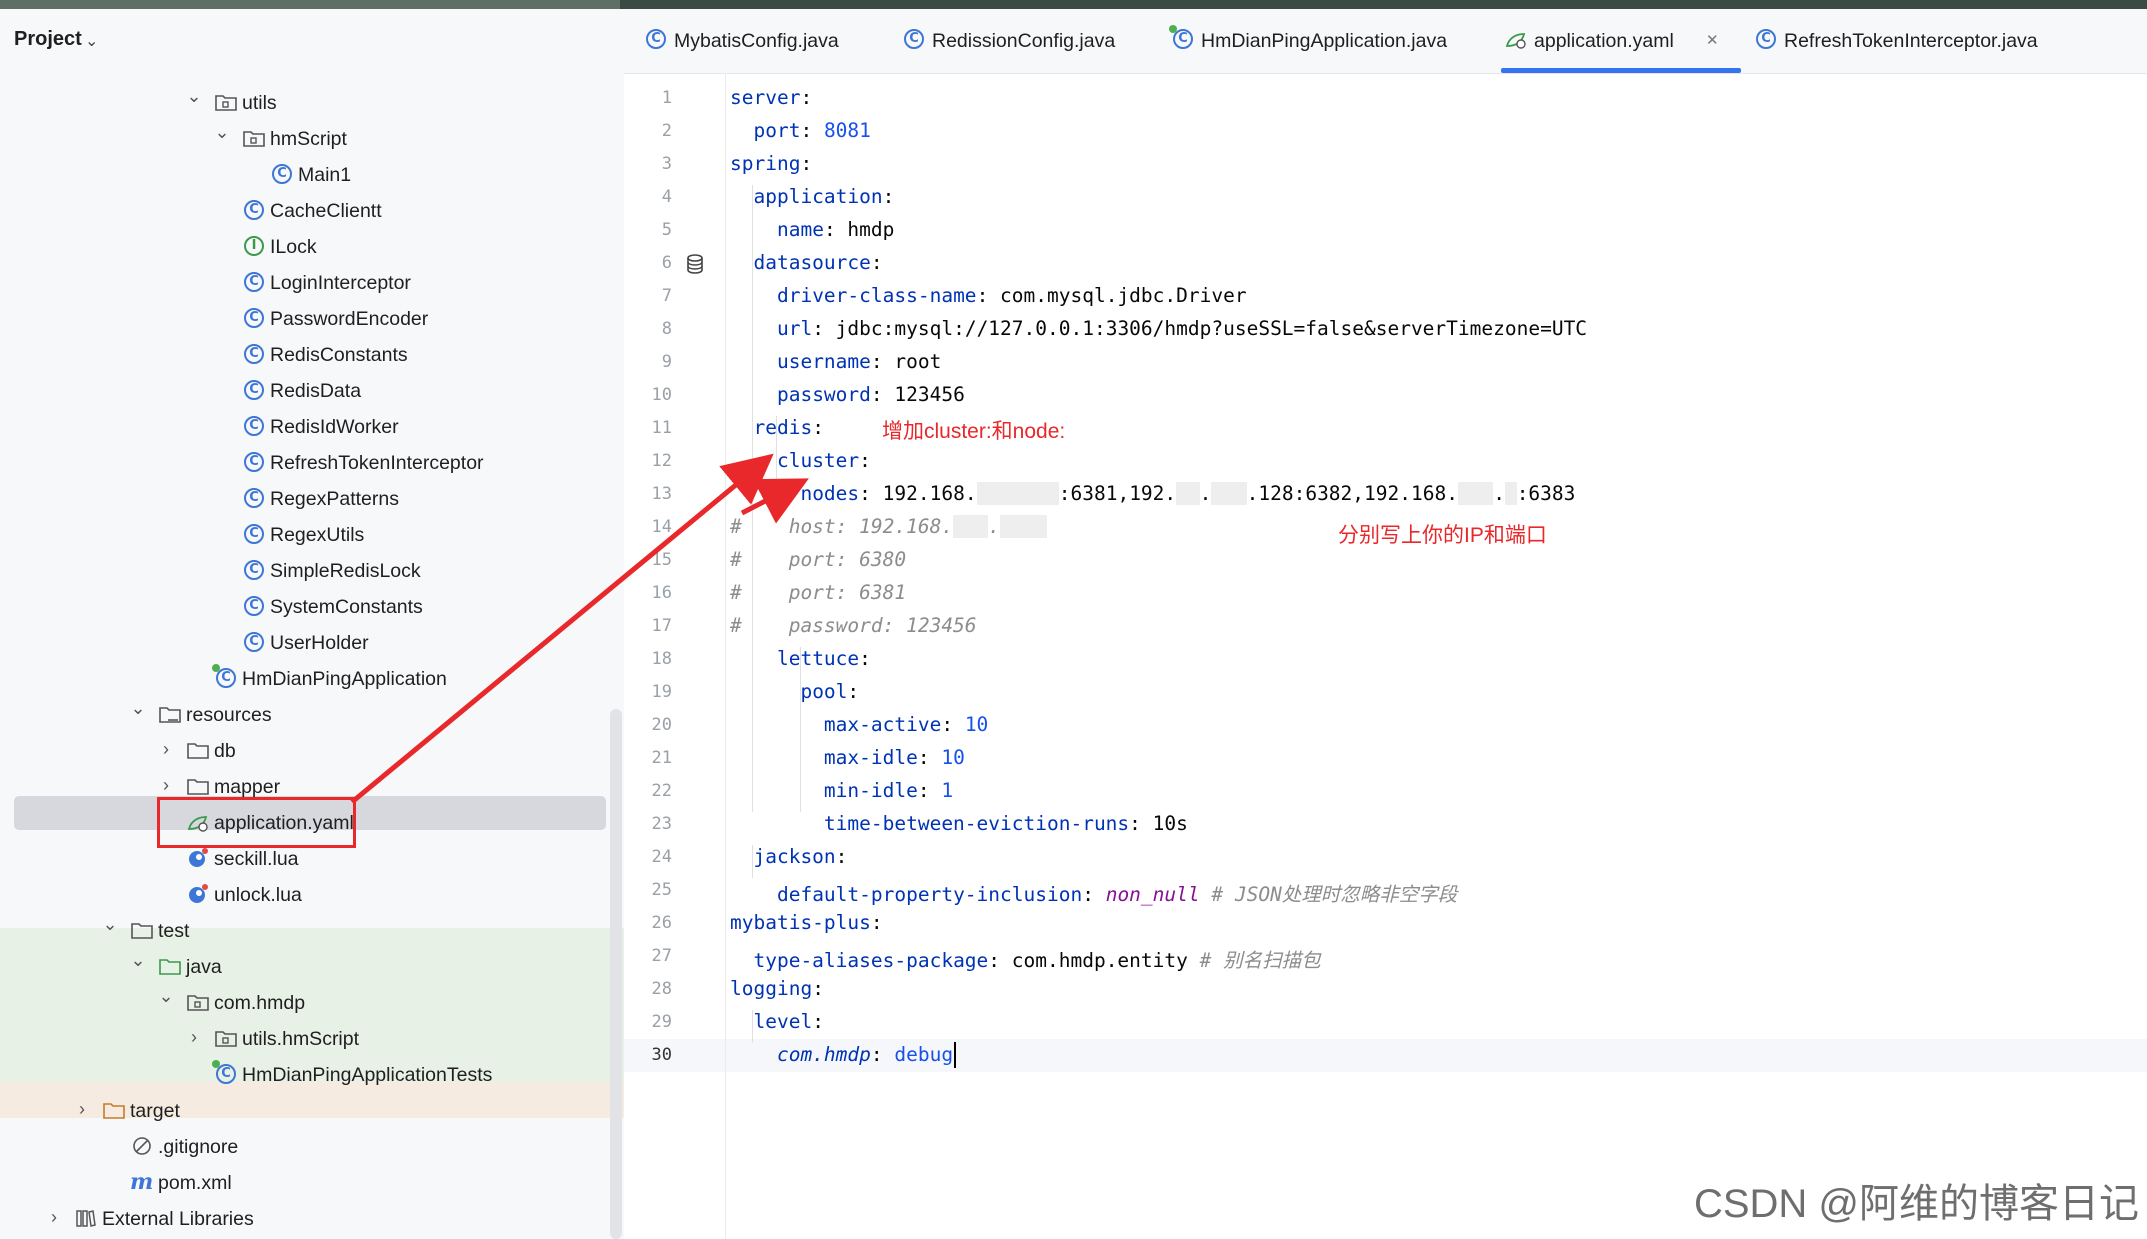 Image resolution: width=2147 pixels, height=1239 pixels. What do you see at coordinates (312, 895) in the screenshot?
I see `tree-item-unlock-lua: unlock.lua` at bounding box center [312, 895].